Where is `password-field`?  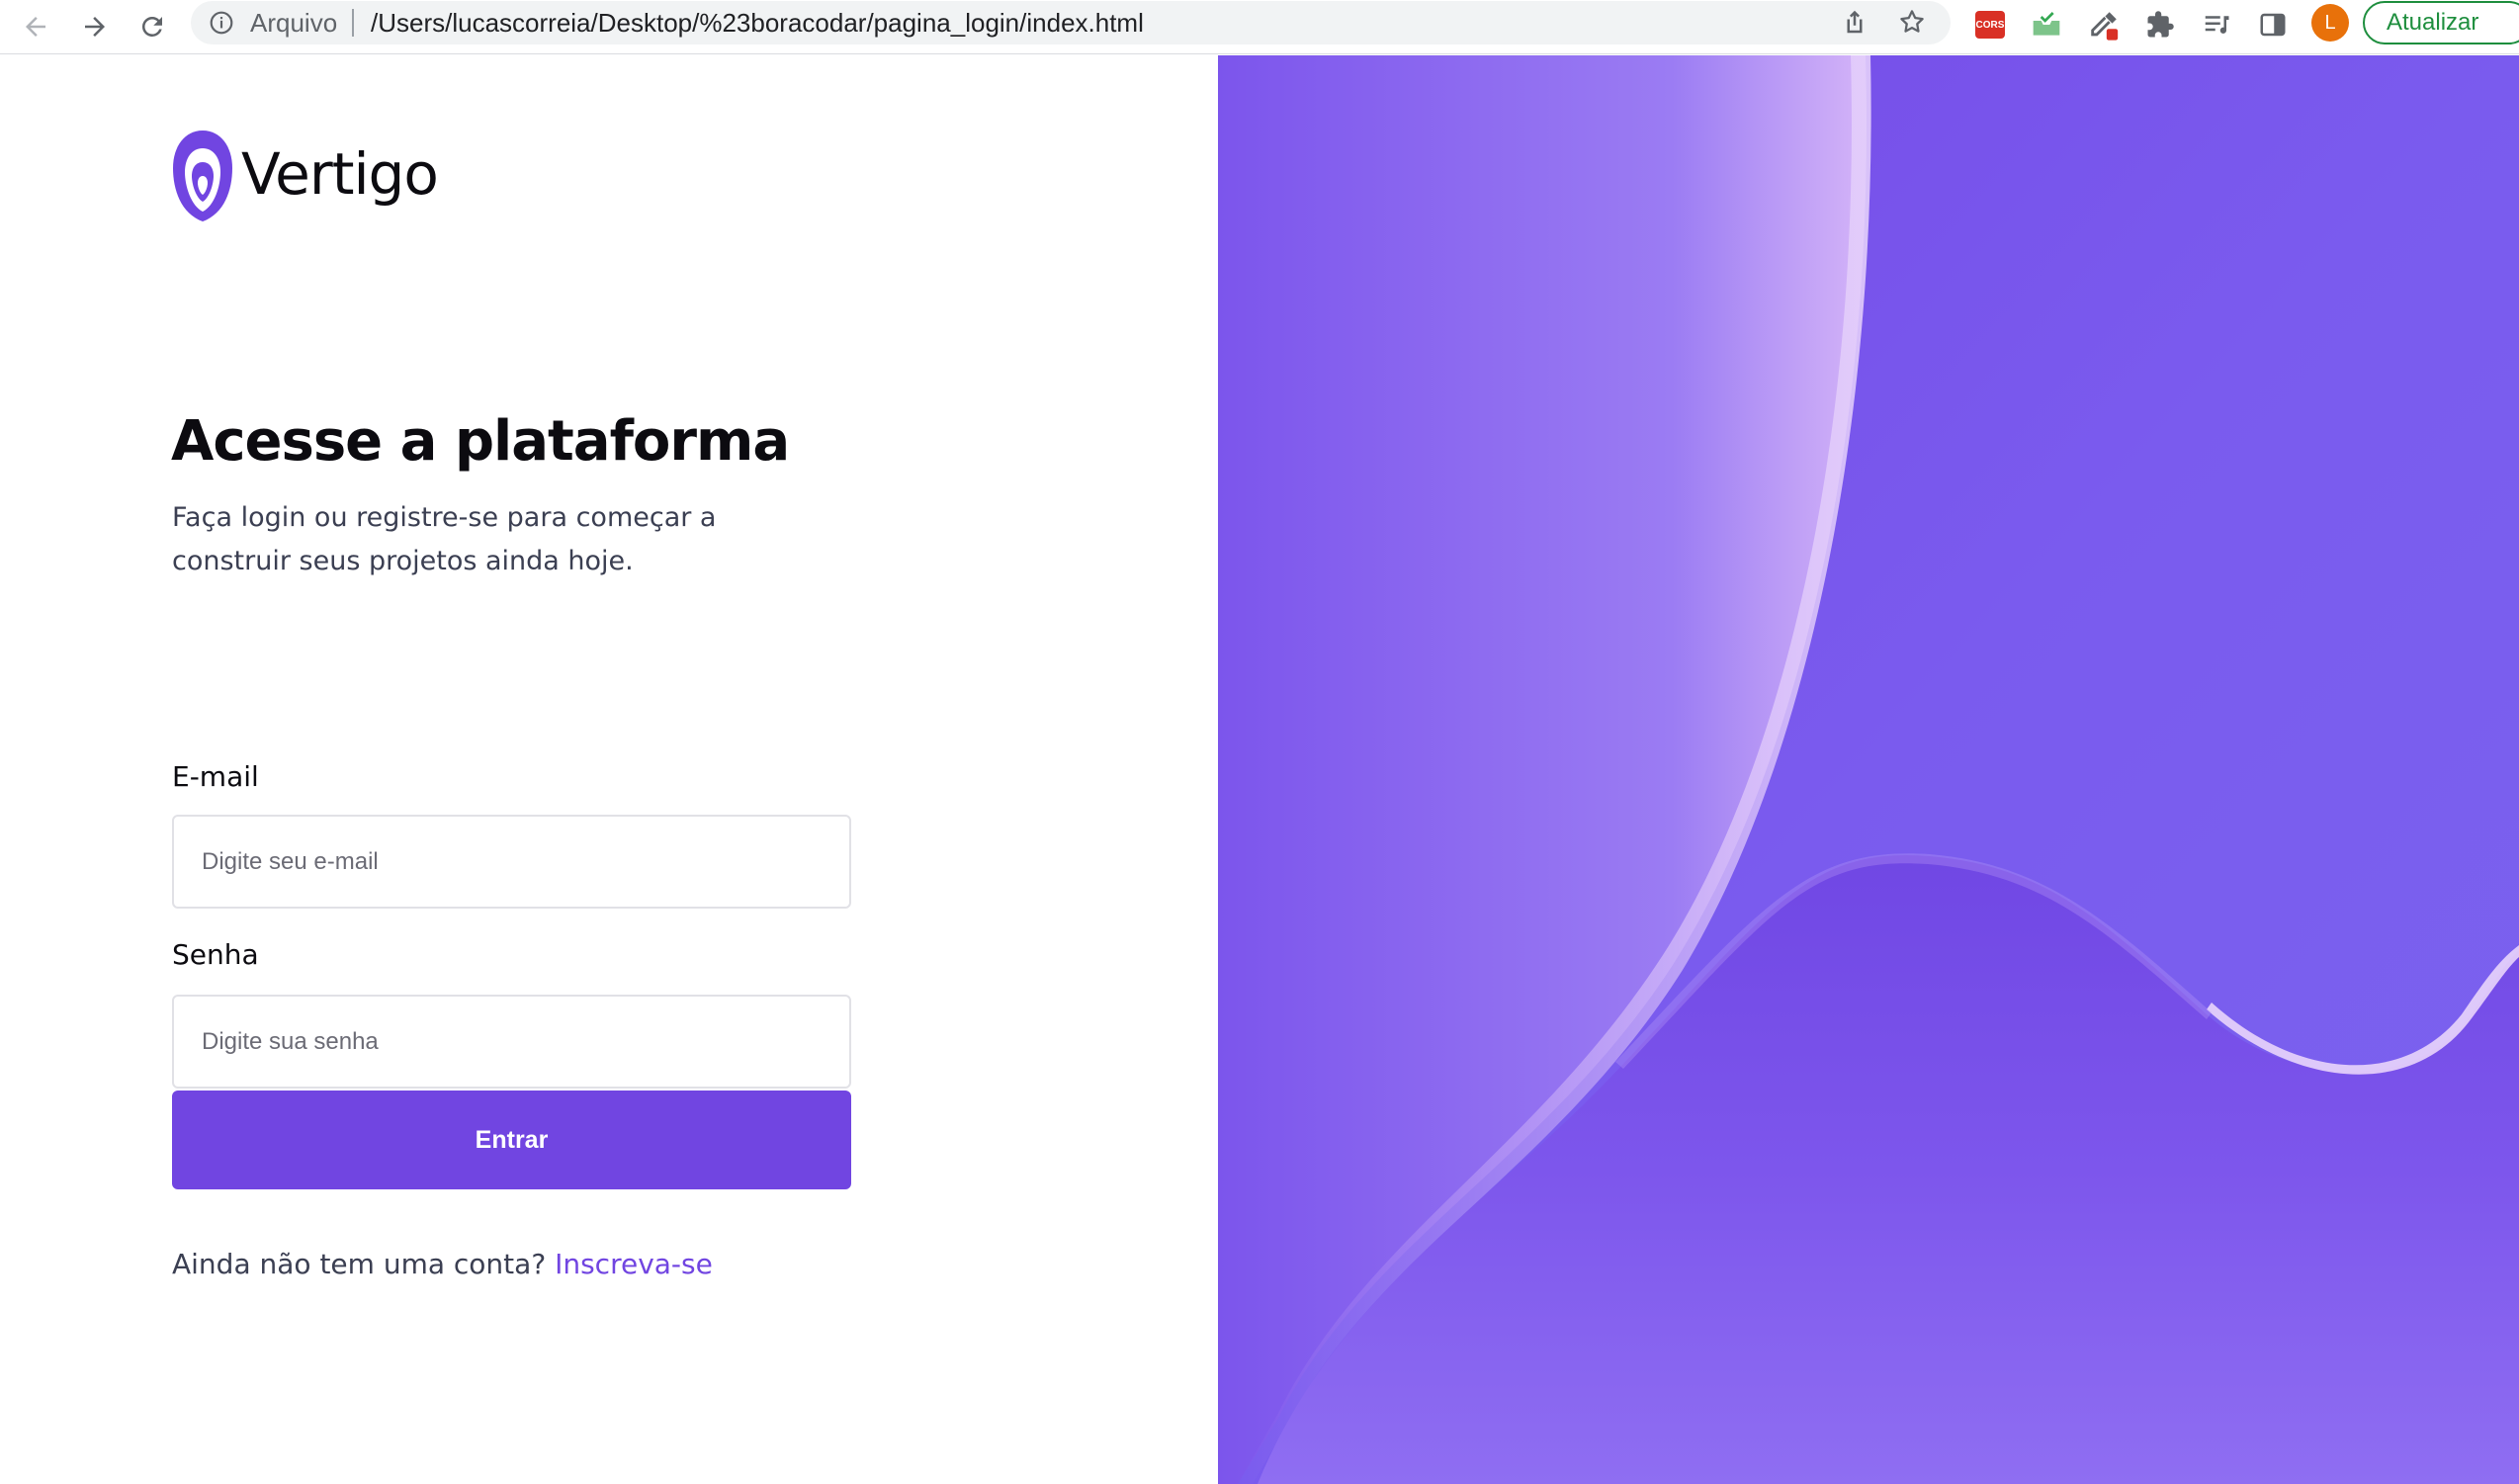 password-field is located at coordinates (512, 1042).